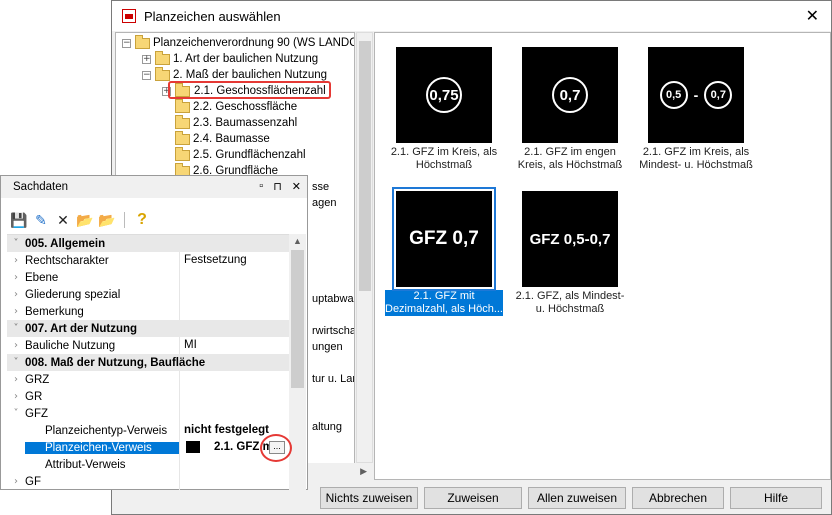 The width and height of the screenshot is (832, 515). Describe the element at coordinates (678, 498) in the screenshot. I see `abbrechen-button: Abbrechen` at that location.